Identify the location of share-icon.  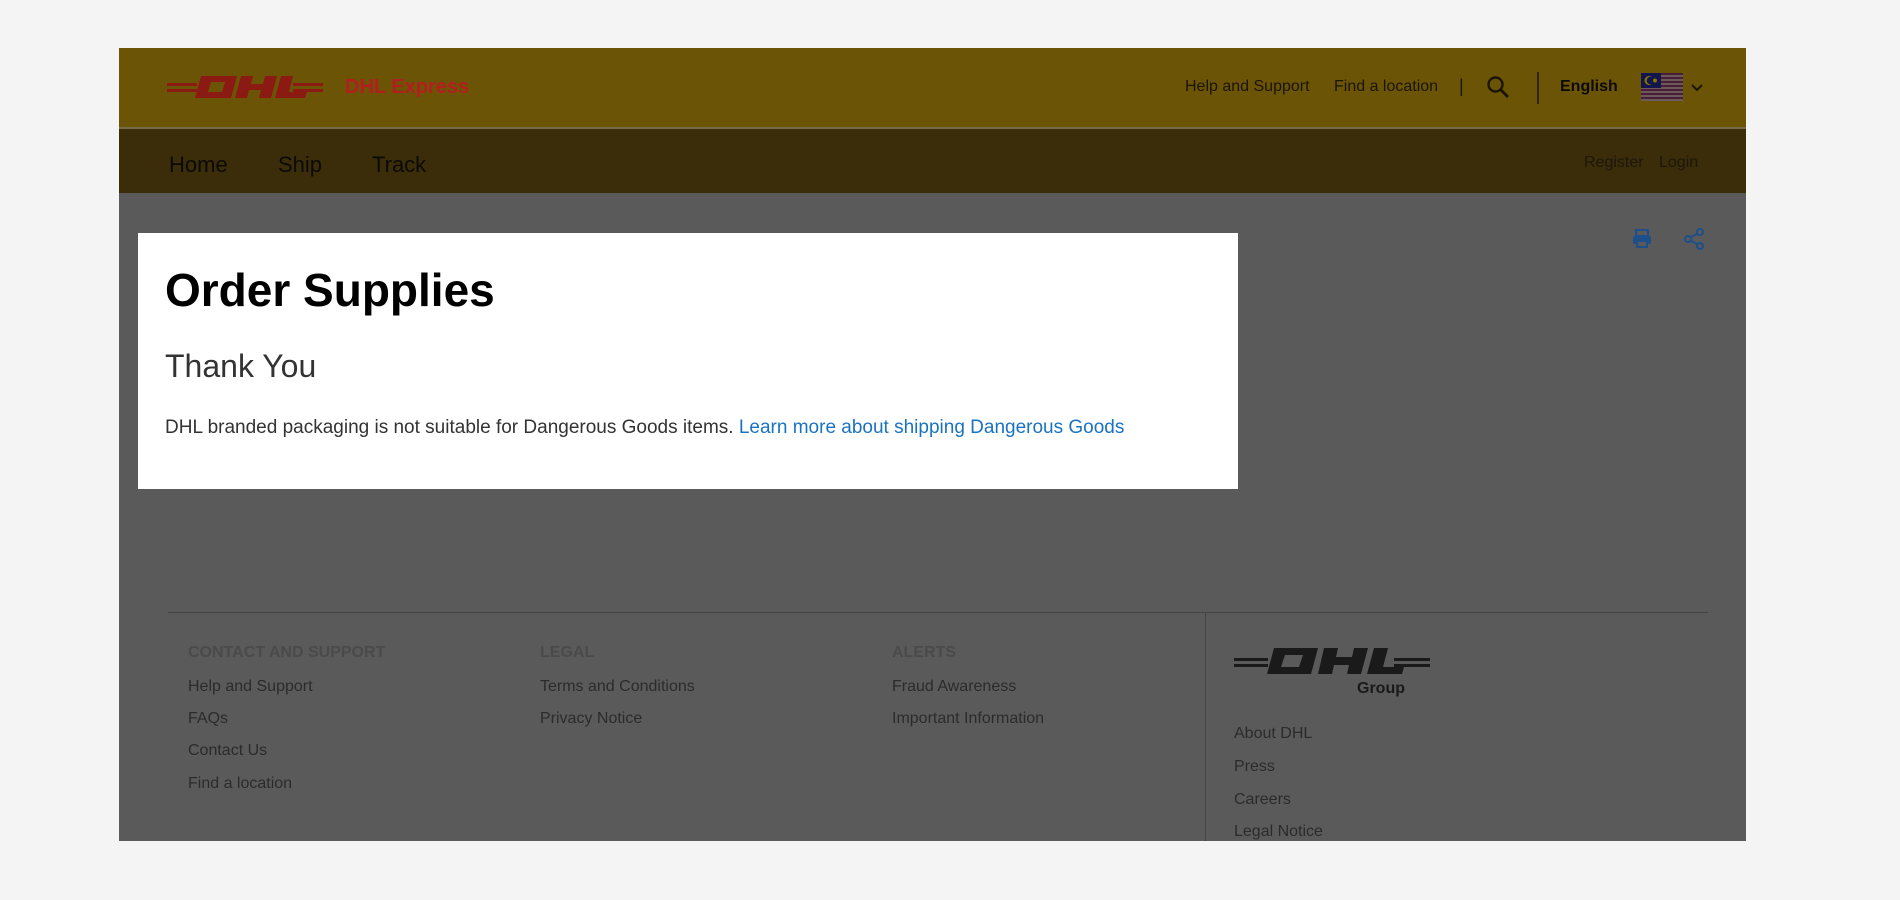
(1694, 239).